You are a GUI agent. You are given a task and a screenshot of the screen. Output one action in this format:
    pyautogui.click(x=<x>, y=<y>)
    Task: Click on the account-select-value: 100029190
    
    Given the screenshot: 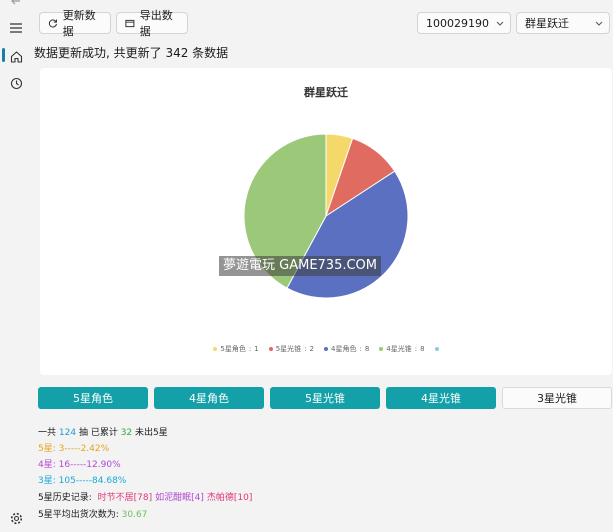 What is the action you would take?
    pyautogui.click(x=457, y=23)
    